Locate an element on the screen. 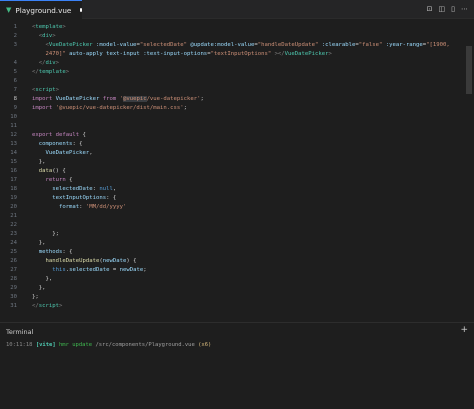 The width and height of the screenshot is (474, 409). code-text: </script> is located at coordinates (47, 306).